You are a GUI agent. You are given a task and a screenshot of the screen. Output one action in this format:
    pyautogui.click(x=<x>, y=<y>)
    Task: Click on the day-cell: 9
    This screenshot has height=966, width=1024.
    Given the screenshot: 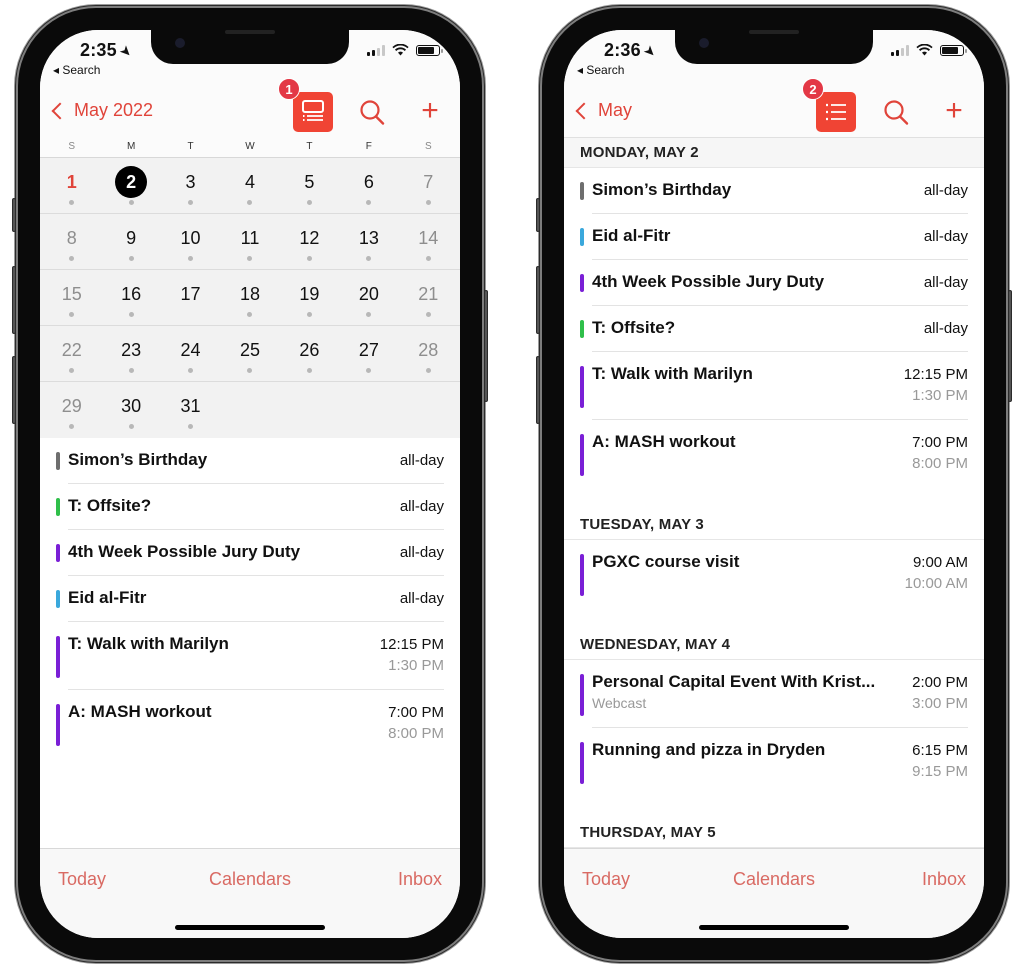 What is the action you would take?
    pyautogui.click(x=130, y=241)
    